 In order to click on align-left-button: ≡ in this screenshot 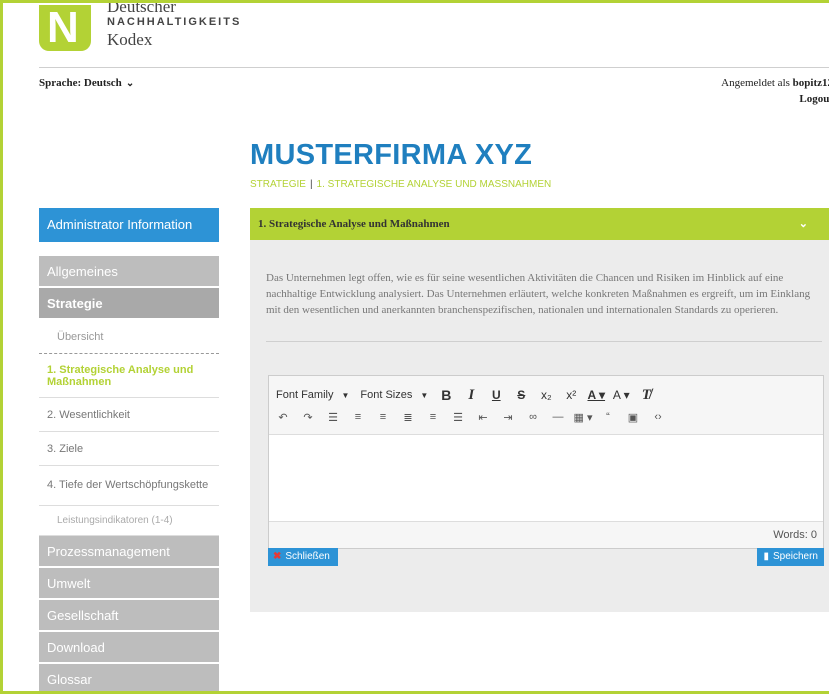, I will do `click(383, 417)`.